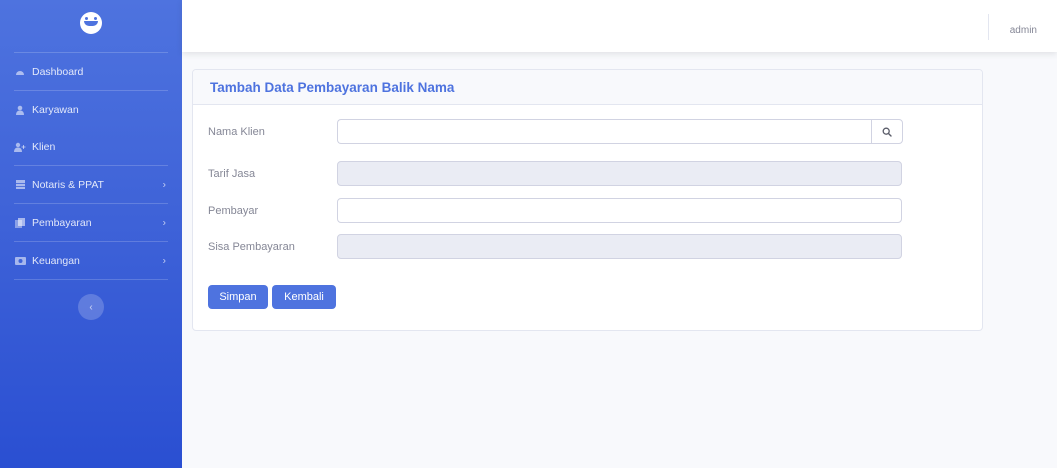  I want to click on sidebar-item-karyawan: Karyawan, so click(91, 109).